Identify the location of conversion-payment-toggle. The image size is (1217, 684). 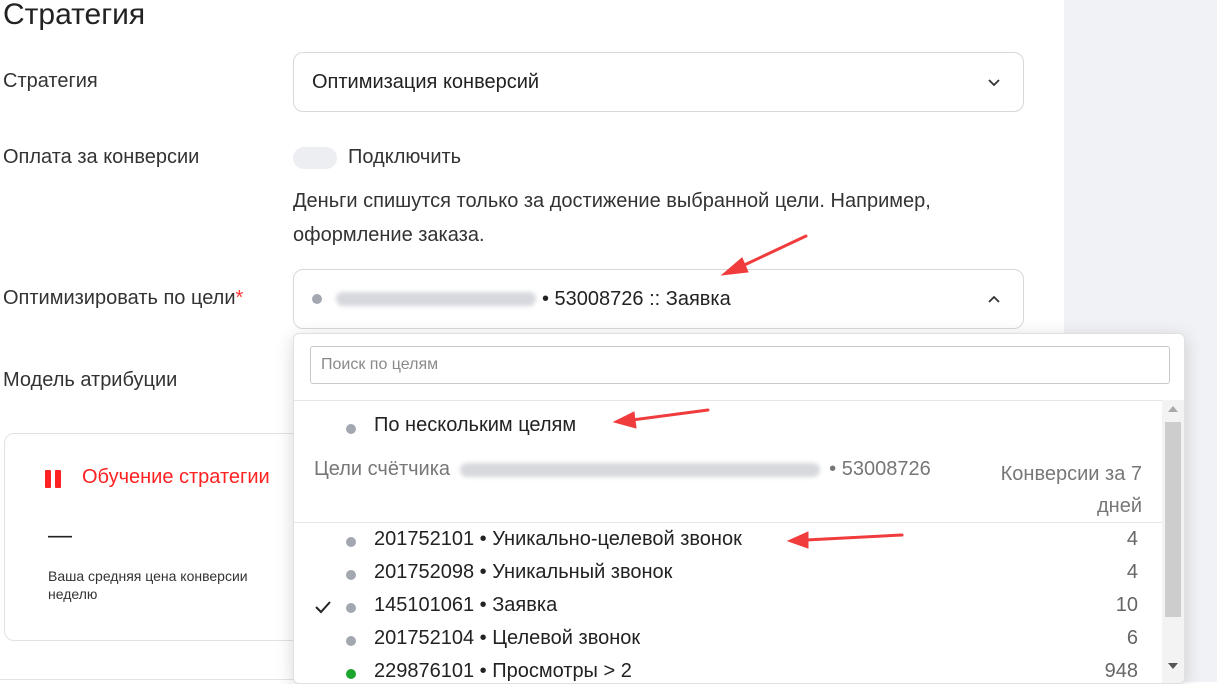
(315, 158).